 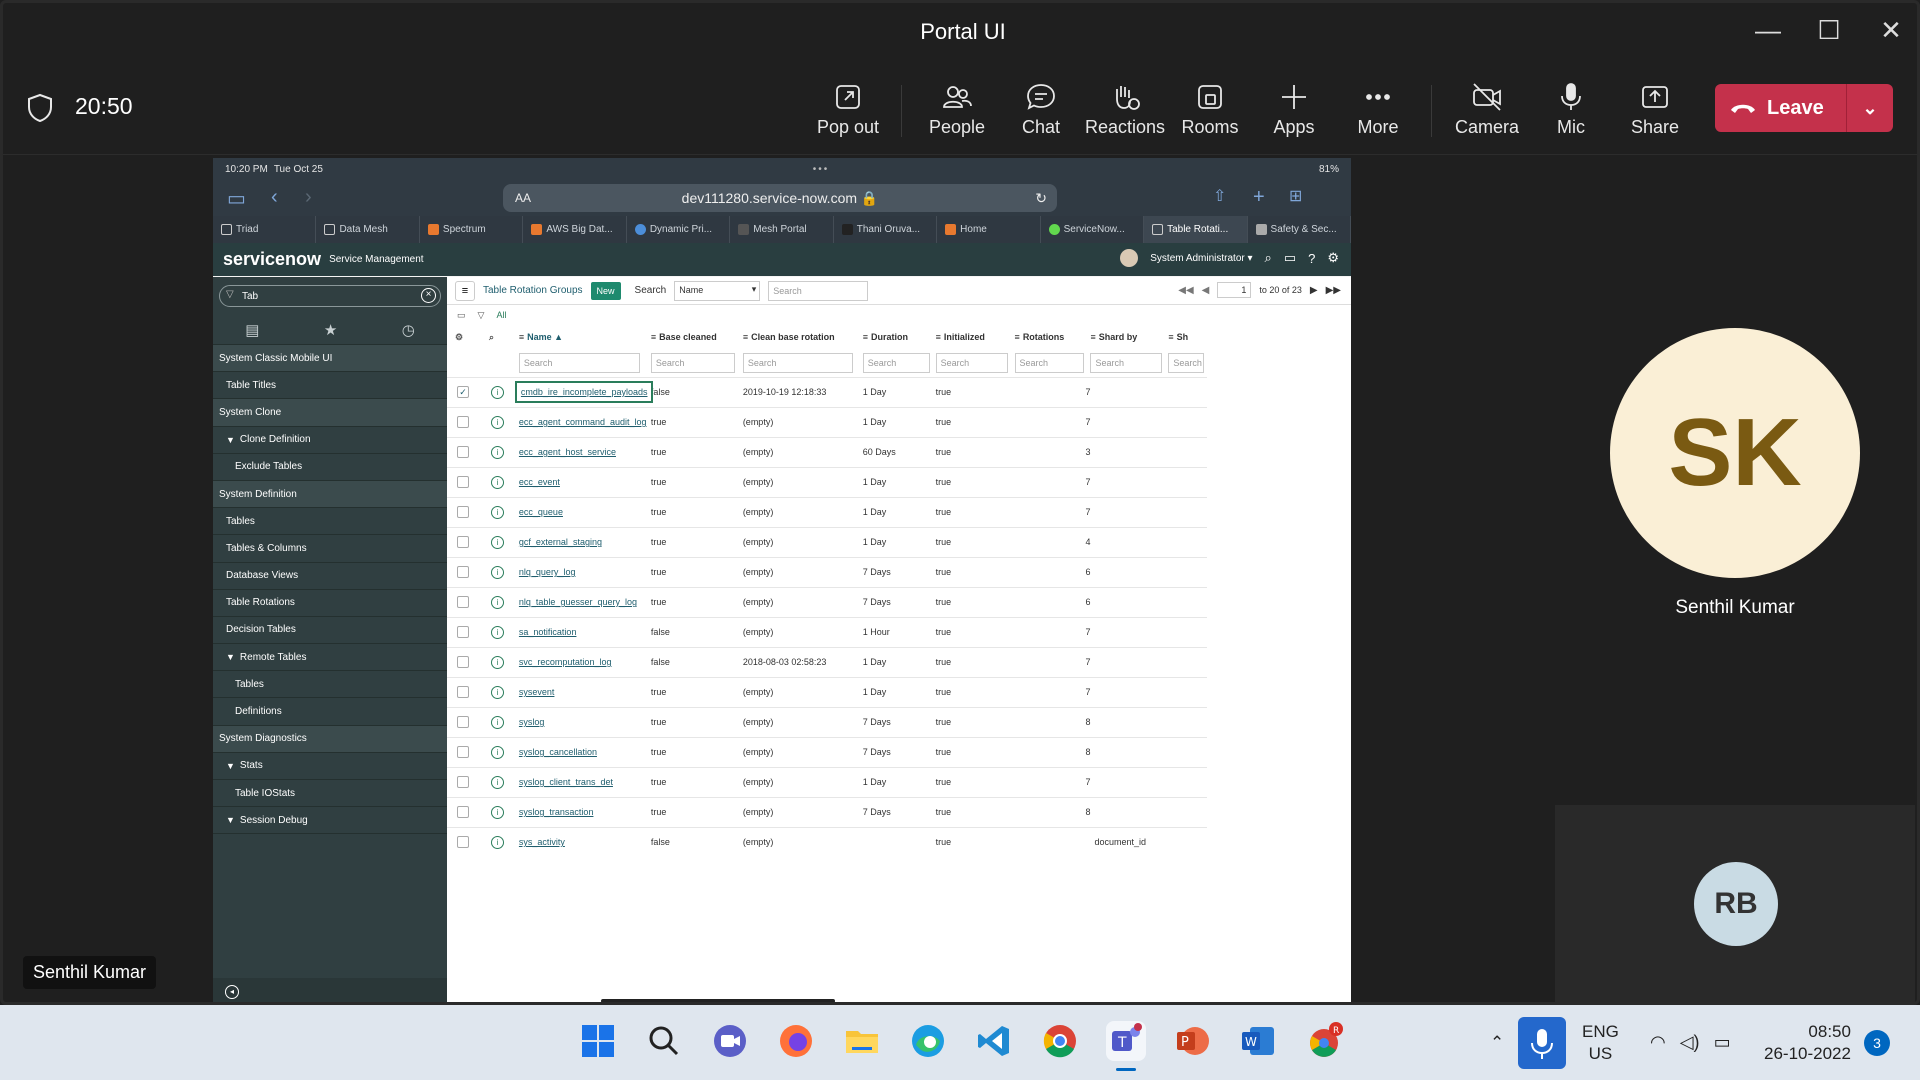 What do you see at coordinates (330, 413) in the screenshot?
I see `nav-module-header: System Clone` at bounding box center [330, 413].